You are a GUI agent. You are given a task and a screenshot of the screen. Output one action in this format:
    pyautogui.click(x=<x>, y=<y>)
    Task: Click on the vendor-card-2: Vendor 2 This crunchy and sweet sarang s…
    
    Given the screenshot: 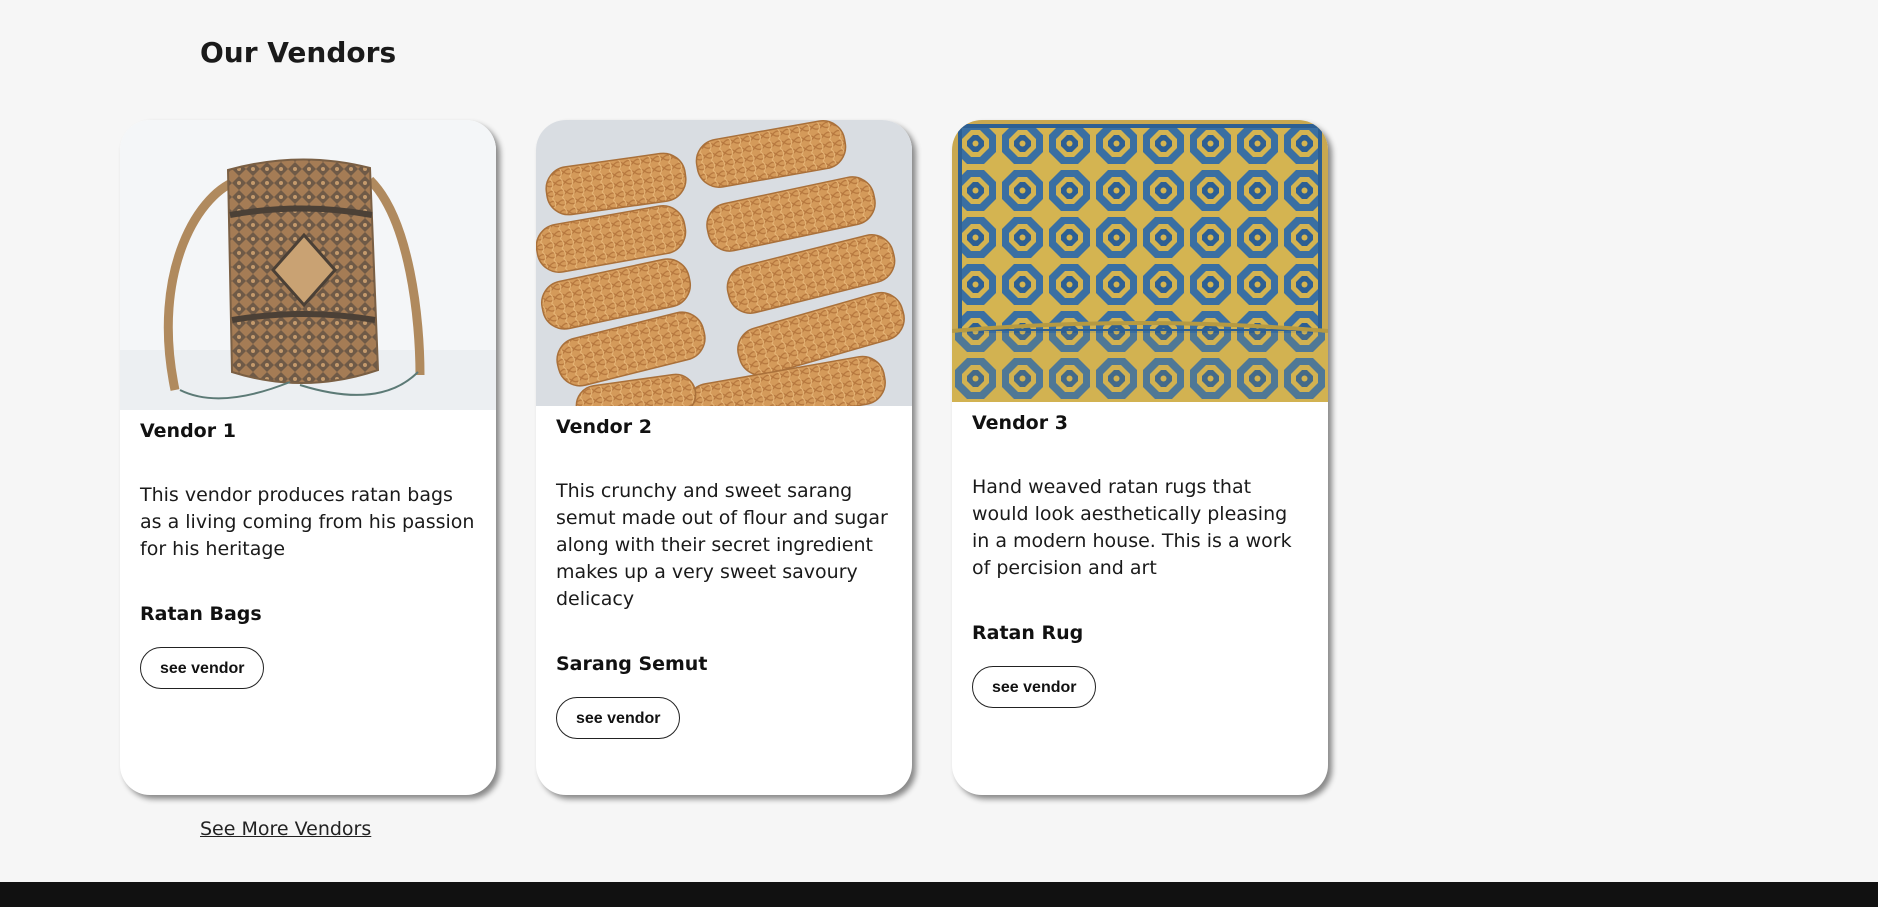 What is the action you would take?
    pyautogui.click(x=724, y=457)
    